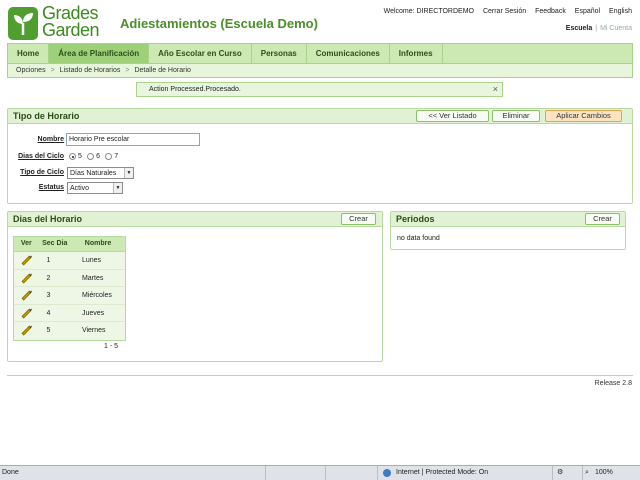 The width and height of the screenshot is (640, 480). I want to click on protected-mode-icon: ⚙, so click(560, 473).